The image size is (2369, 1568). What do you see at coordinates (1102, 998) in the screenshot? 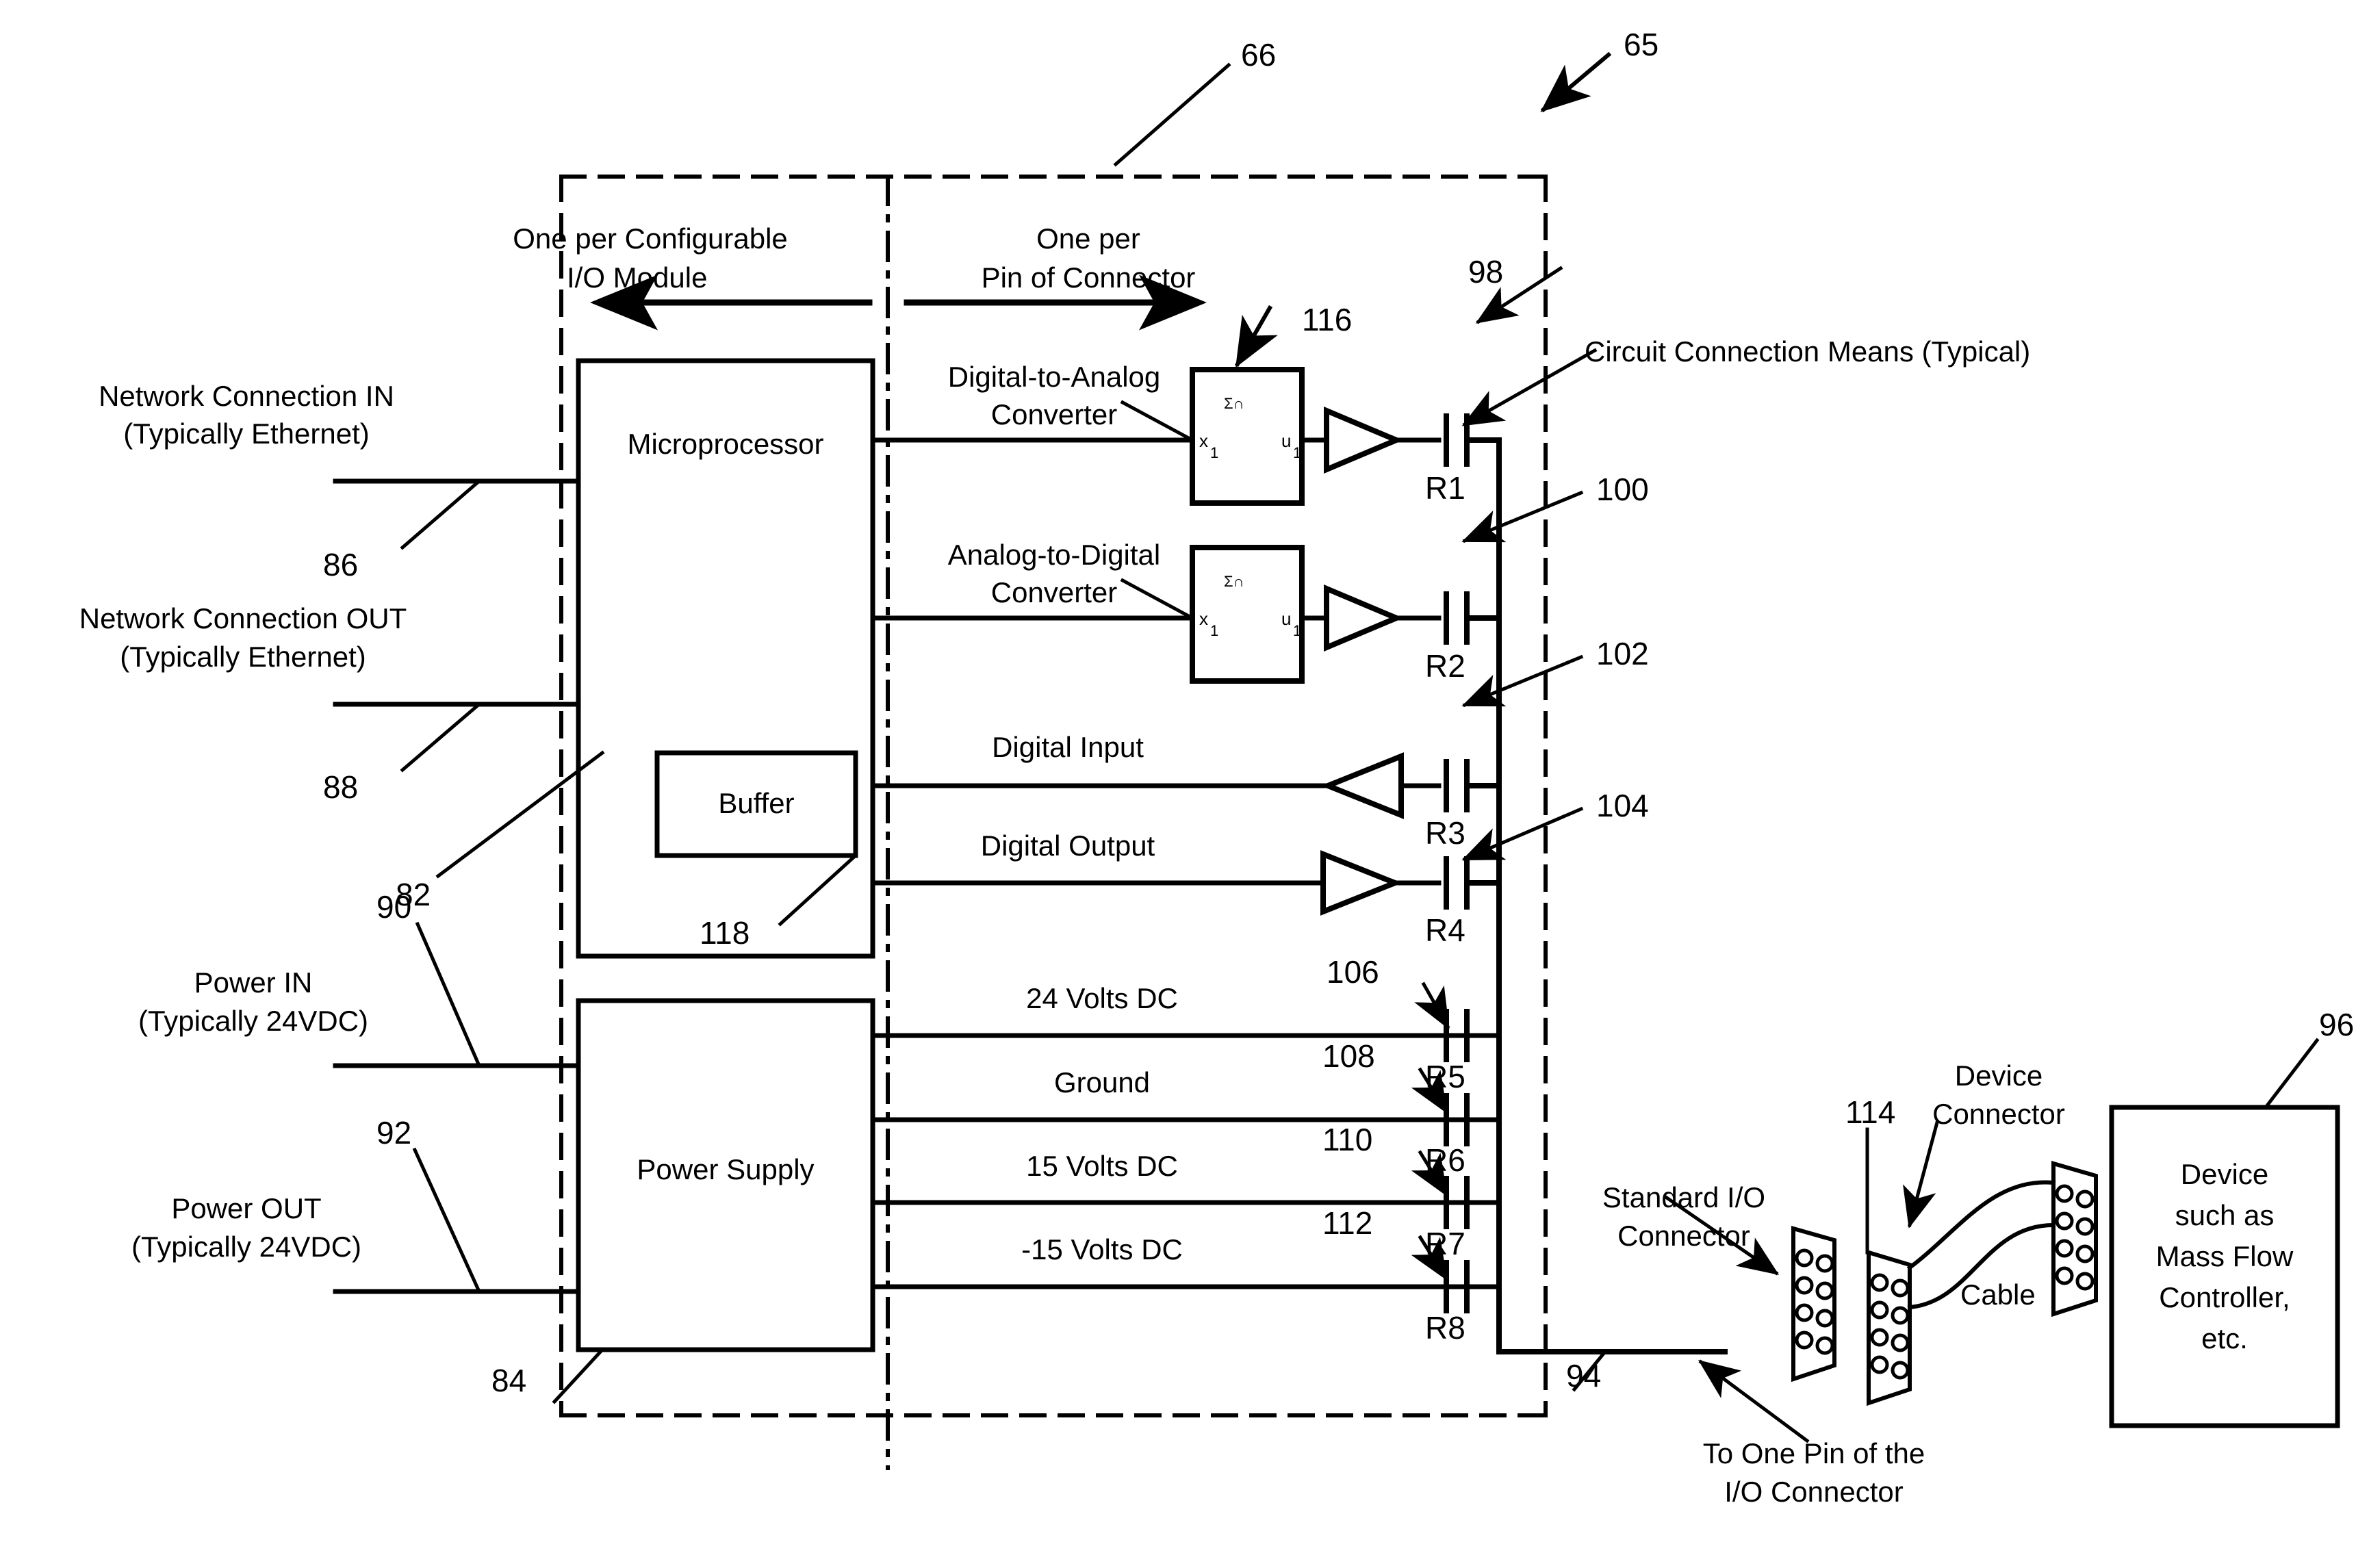
I see `power-row-label-24v: 24 Volts DC` at bounding box center [1102, 998].